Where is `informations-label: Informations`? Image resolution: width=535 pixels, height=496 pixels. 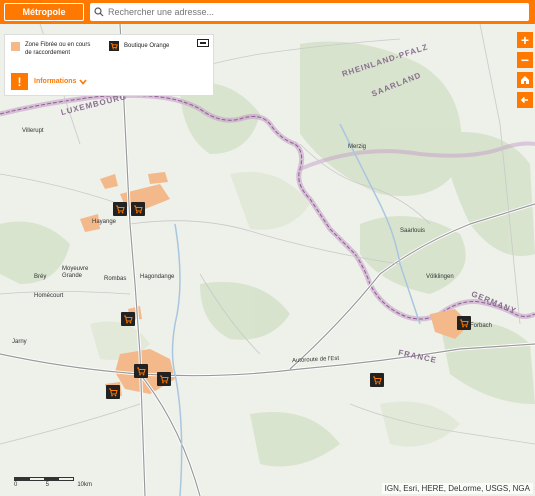 informations-label: Informations is located at coordinates (55, 81).